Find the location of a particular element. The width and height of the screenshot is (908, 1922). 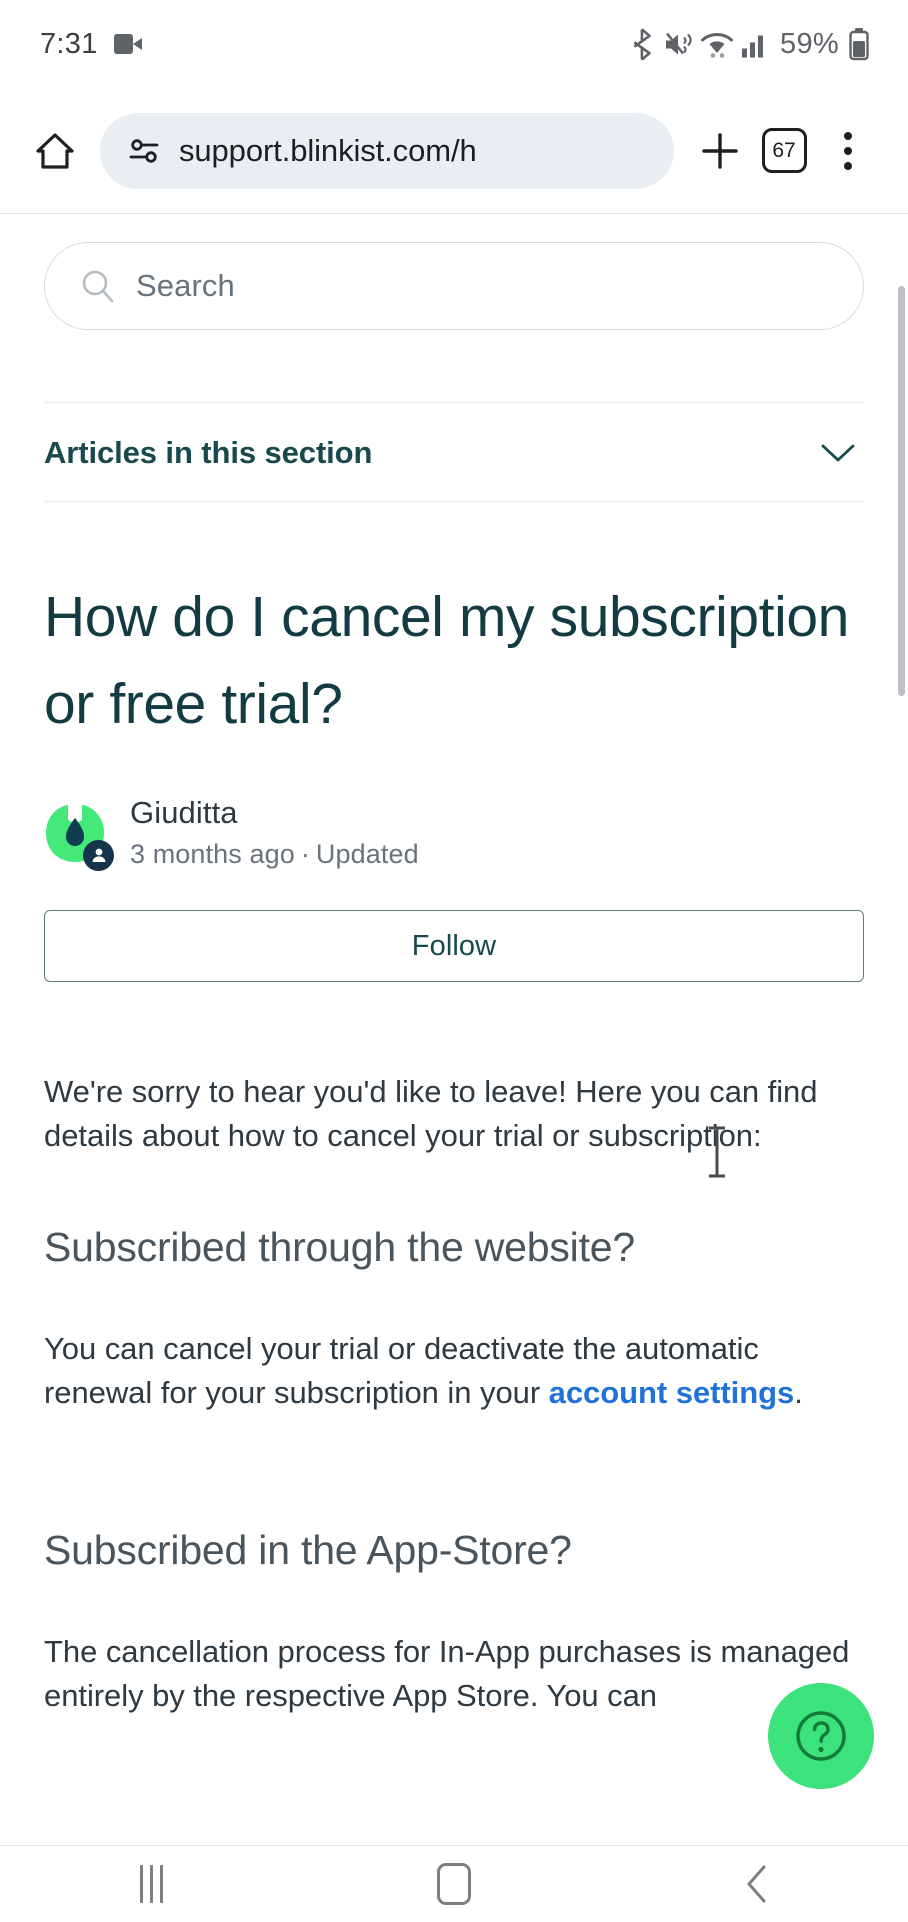

browser-toolbar: support.blinkist.com/h 67 is located at coordinates (454, 150).